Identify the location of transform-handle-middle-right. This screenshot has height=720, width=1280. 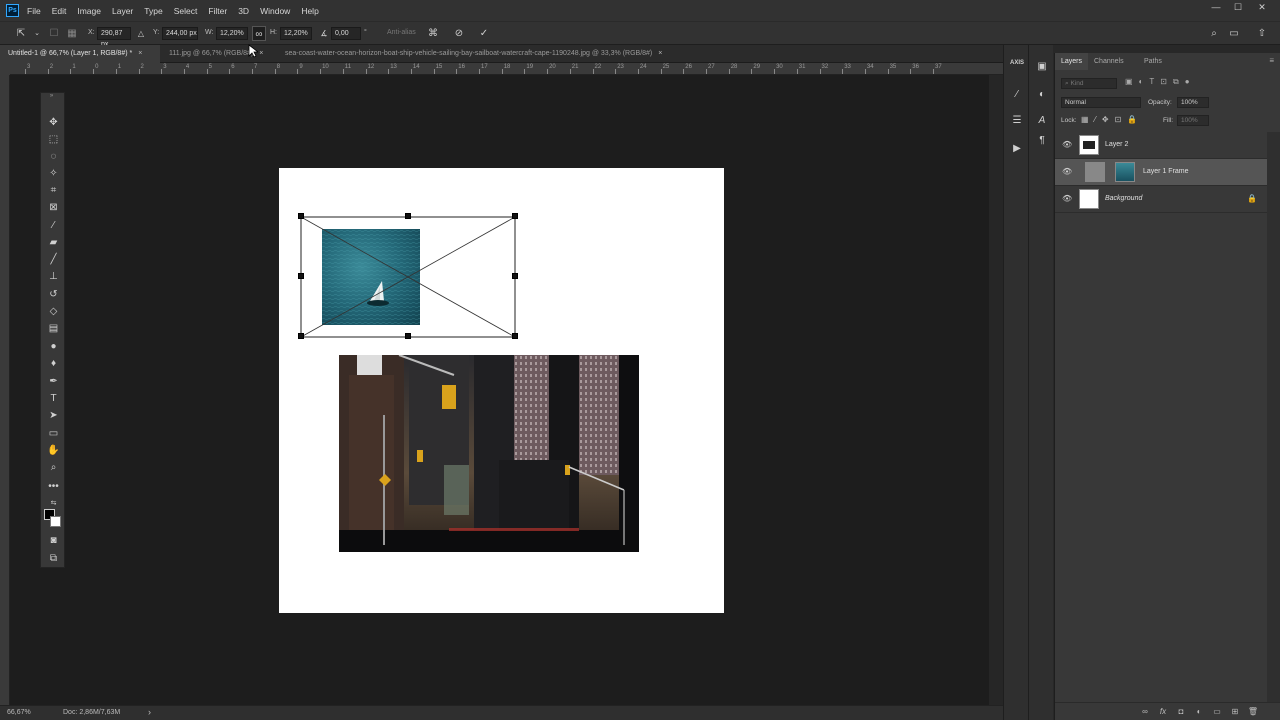
(515, 276).